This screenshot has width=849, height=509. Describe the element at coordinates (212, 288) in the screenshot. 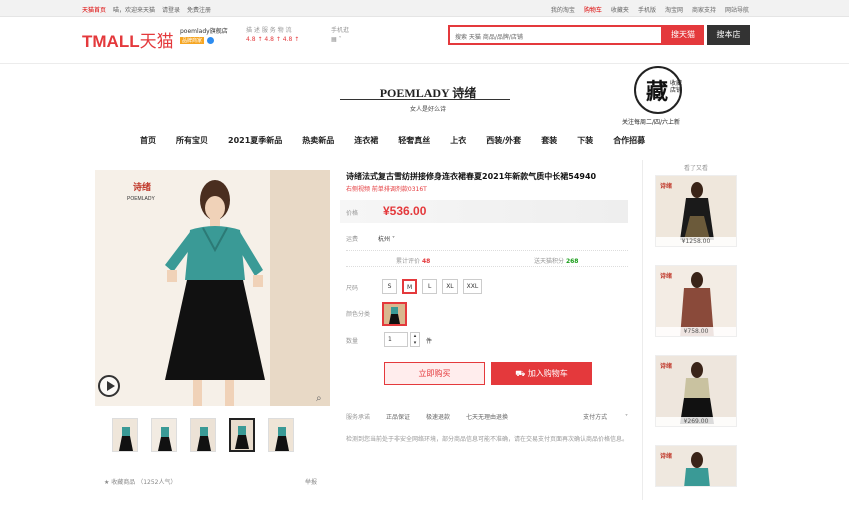

I see `product-main-image: 诗绪 POEMLADY` at that location.